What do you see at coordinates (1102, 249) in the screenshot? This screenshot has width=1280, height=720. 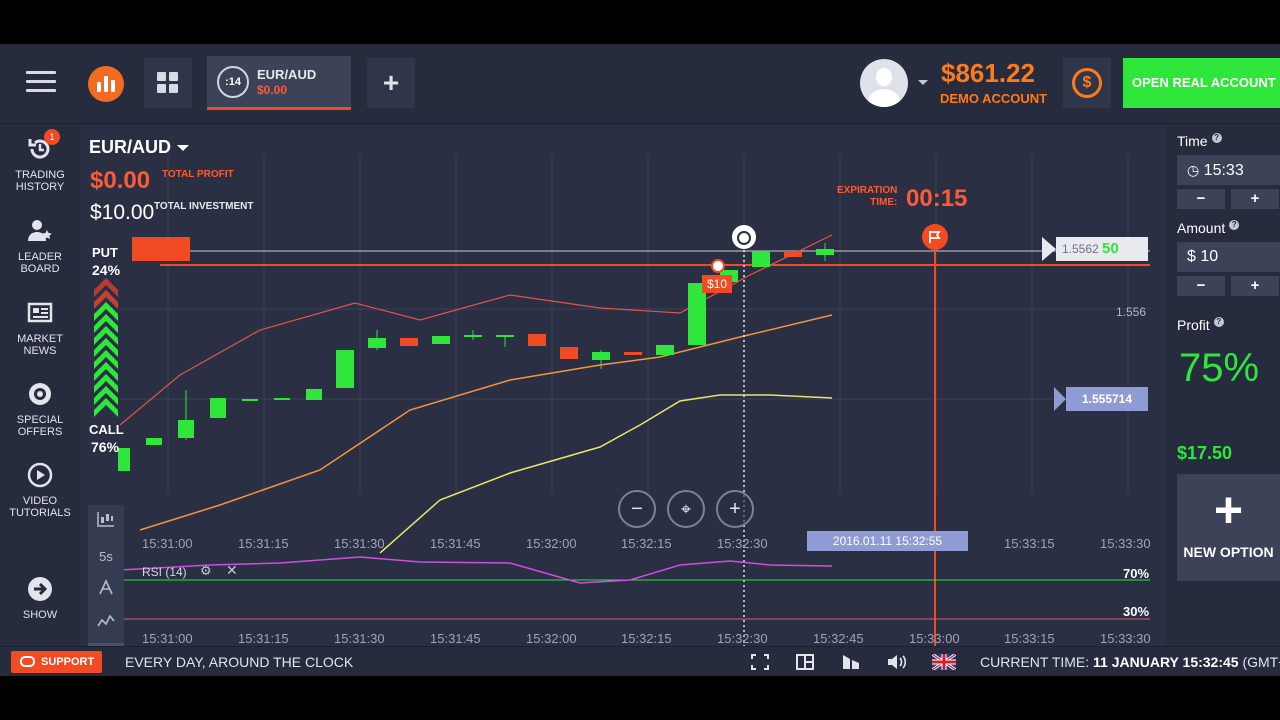 I see `price-tag-top: 1.5562 50` at bounding box center [1102, 249].